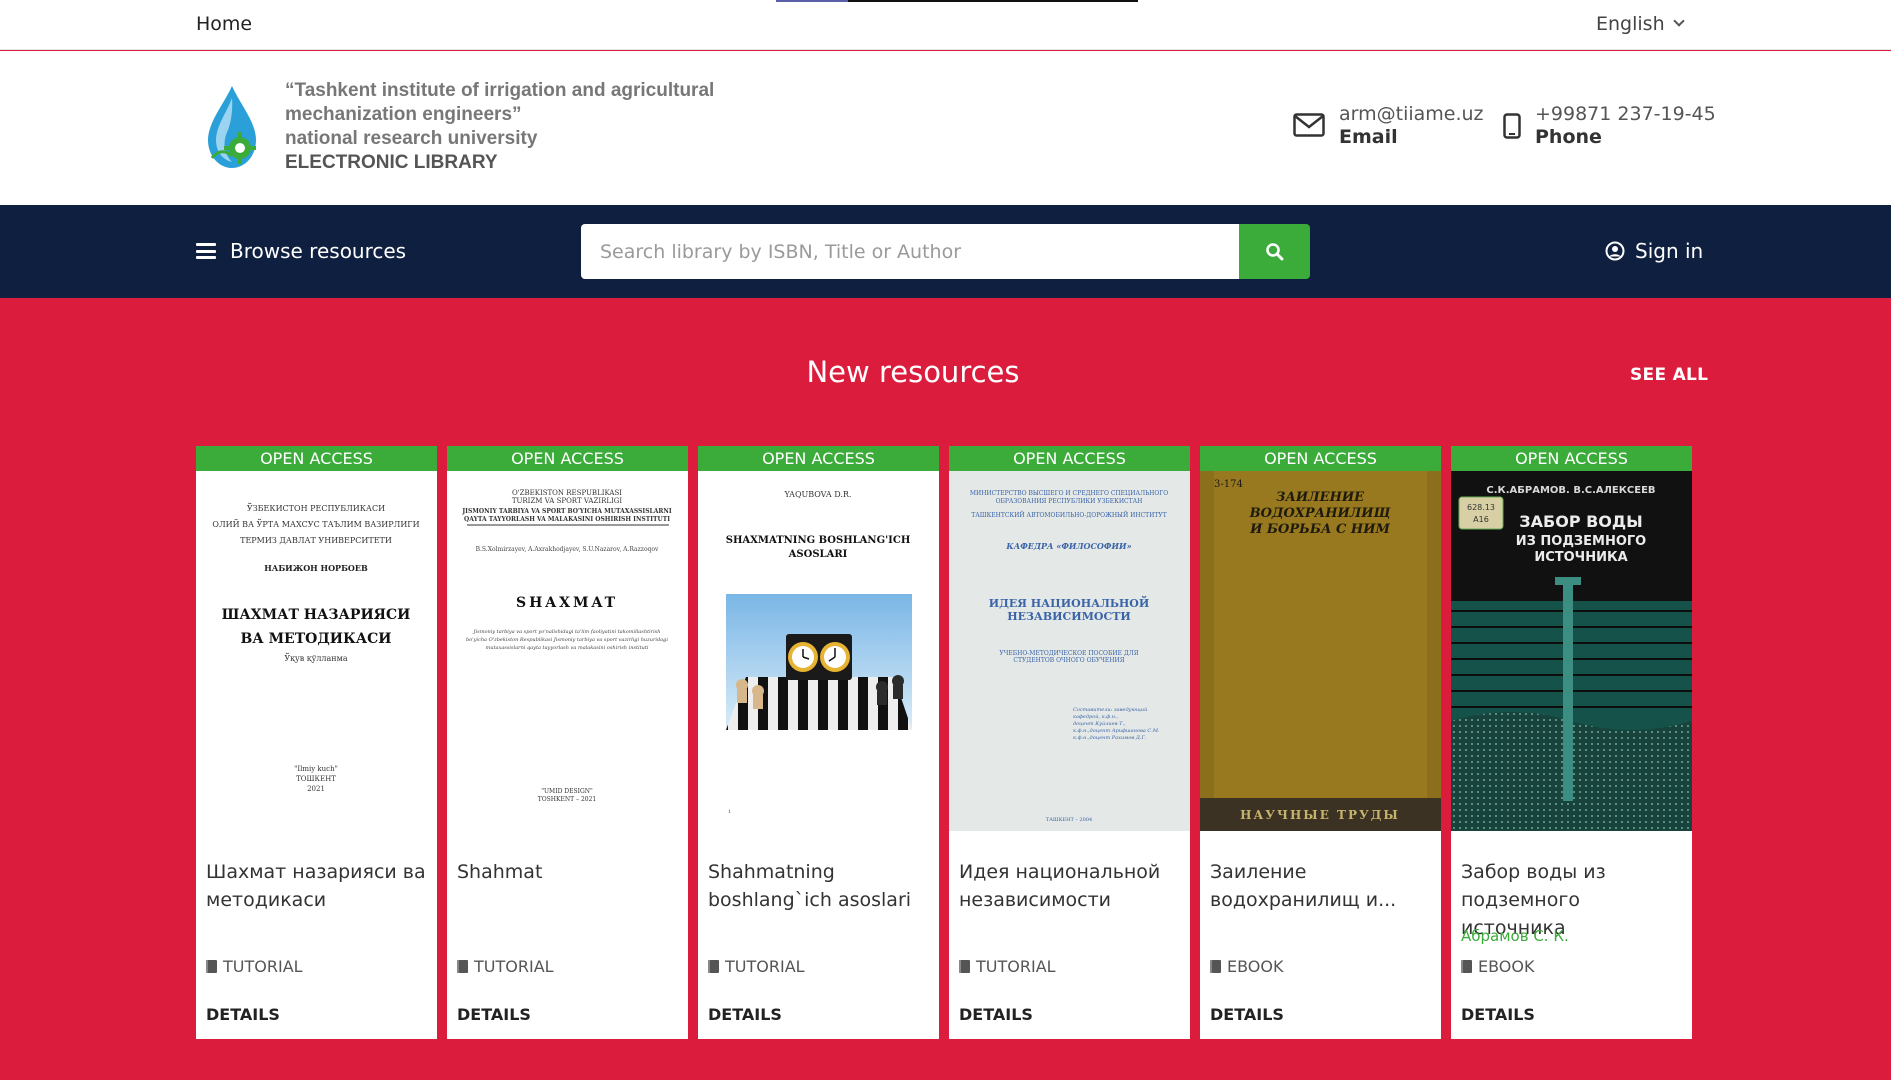 This screenshot has width=1891, height=1080. I want to click on sign-in-button: Sign in, so click(1654, 251).